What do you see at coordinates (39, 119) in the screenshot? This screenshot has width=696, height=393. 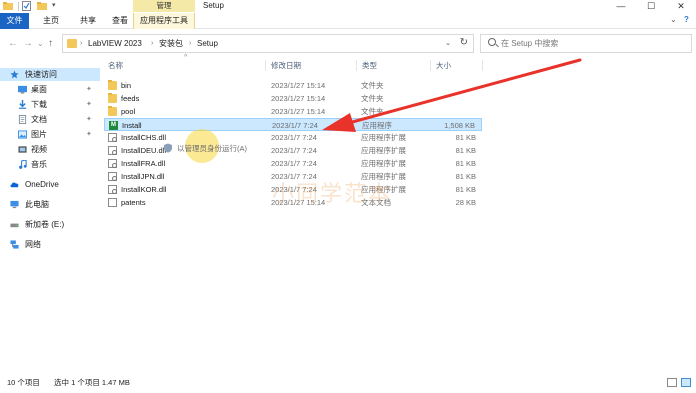 I see `sidebar-item-label: 文档` at bounding box center [39, 119].